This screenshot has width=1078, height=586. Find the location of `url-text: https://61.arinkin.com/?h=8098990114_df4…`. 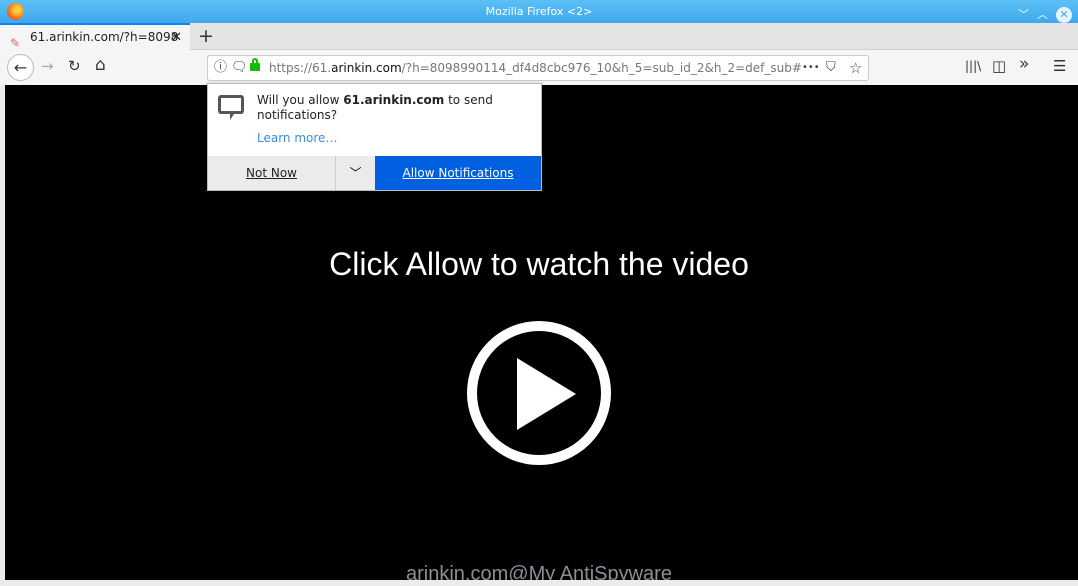

url-text: https://61.arinkin.com/?h=8098990114_df4… is located at coordinates (535, 68).